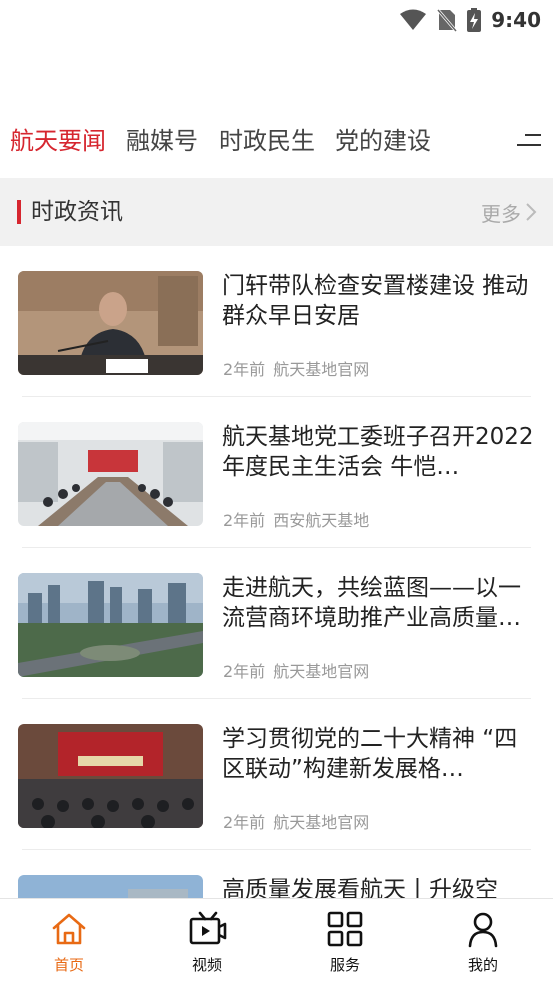 The height and width of the screenshot is (983, 553). I want to click on section-title: 时政资讯, so click(77, 212).